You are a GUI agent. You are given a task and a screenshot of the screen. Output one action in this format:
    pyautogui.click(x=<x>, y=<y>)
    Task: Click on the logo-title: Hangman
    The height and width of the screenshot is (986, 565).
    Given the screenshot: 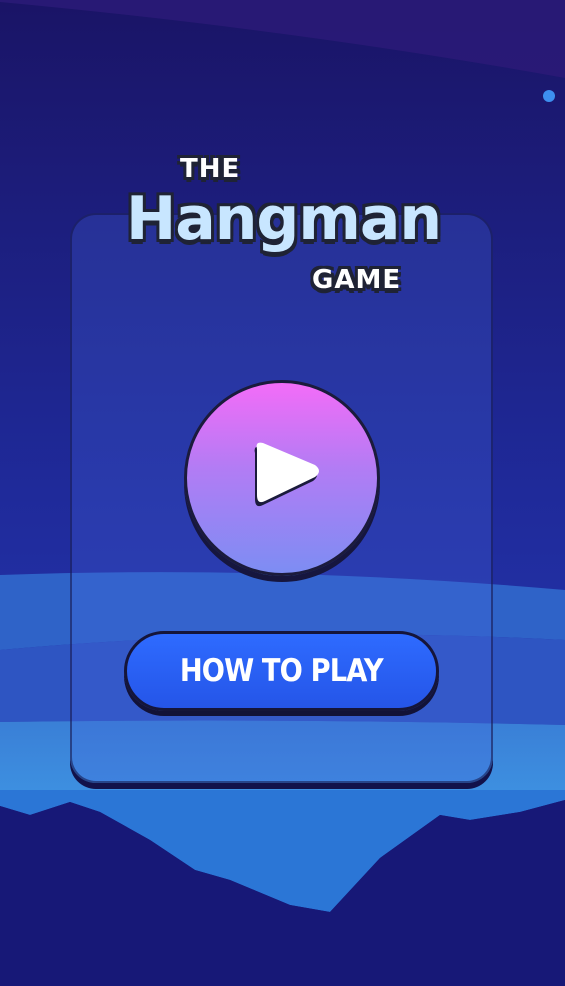 What is the action you would take?
    pyautogui.click(x=284, y=219)
    